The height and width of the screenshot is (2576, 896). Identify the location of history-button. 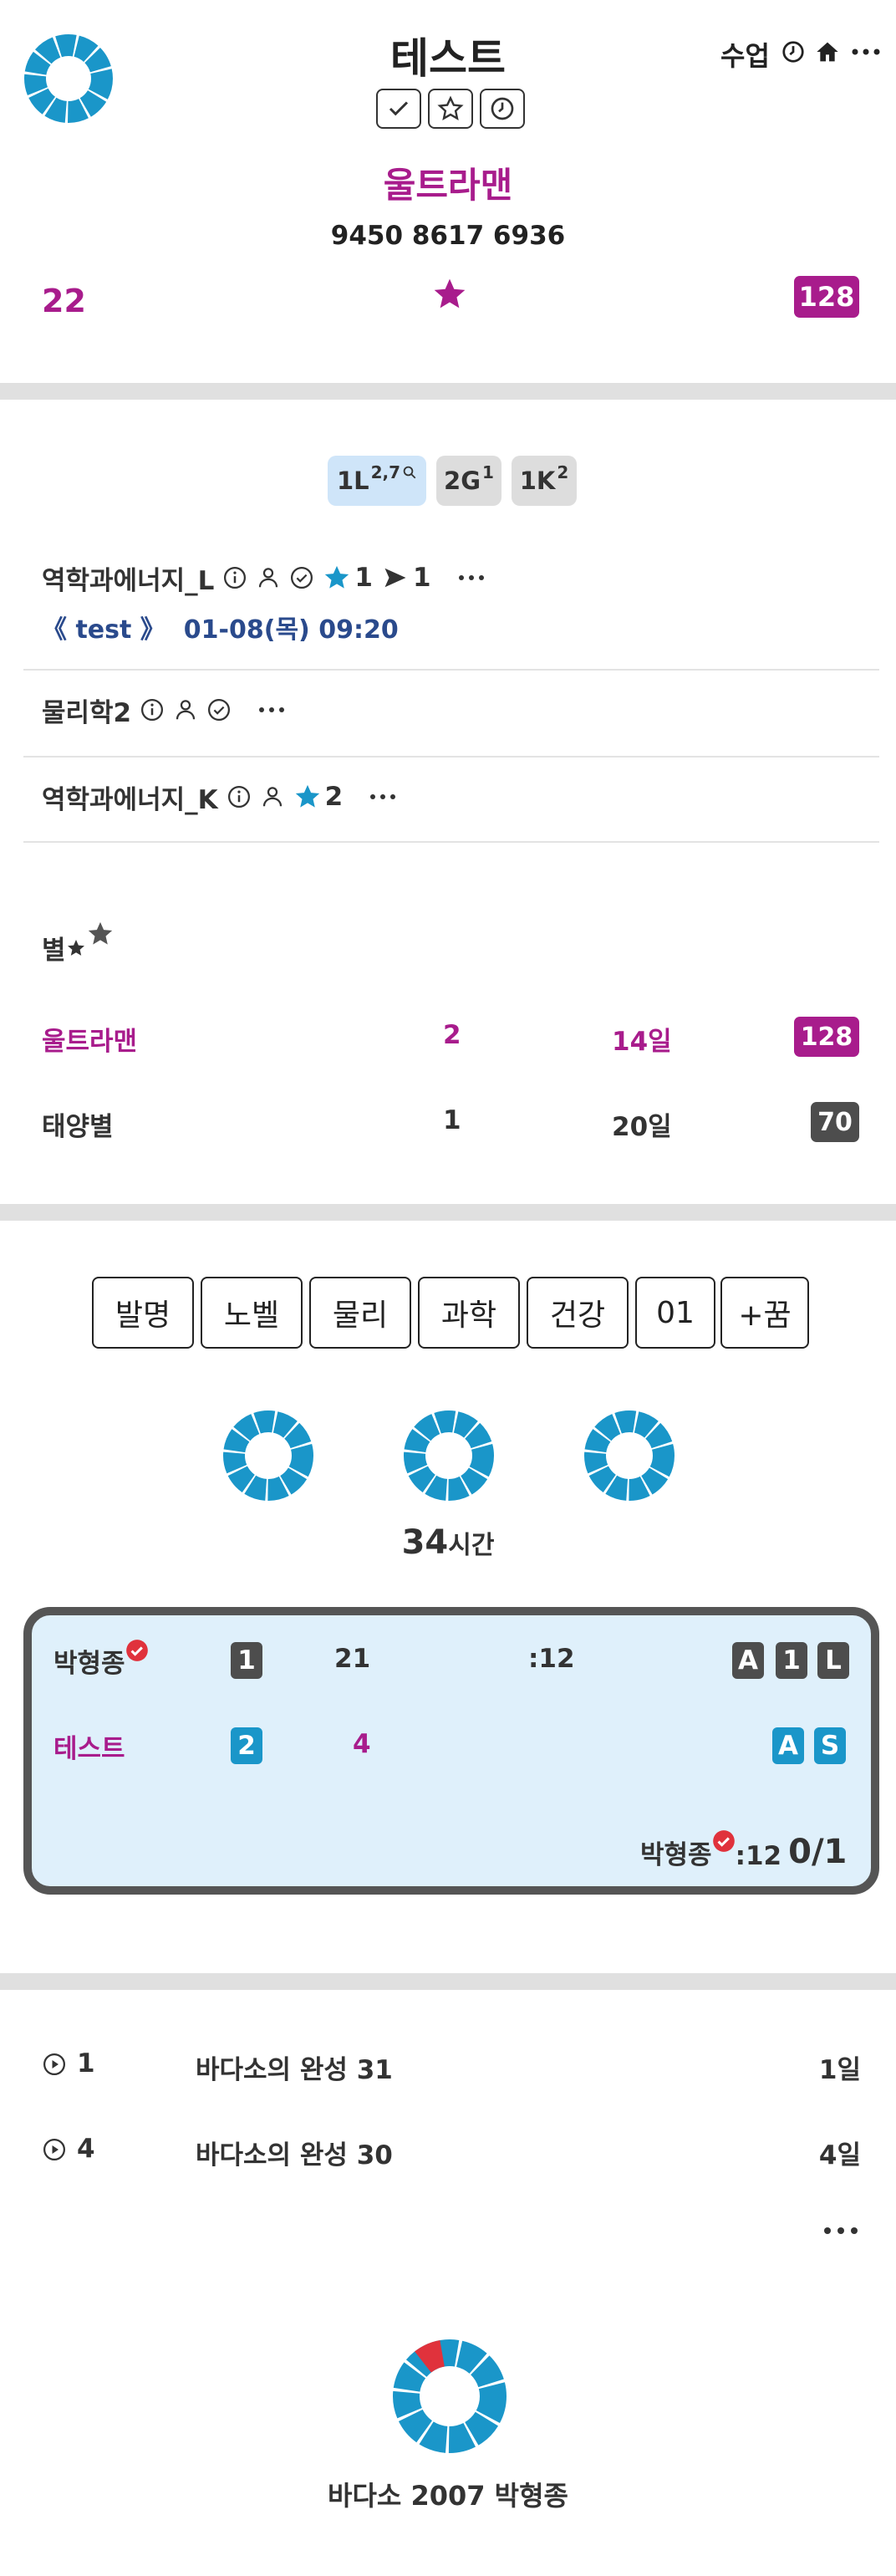
(502, 109).